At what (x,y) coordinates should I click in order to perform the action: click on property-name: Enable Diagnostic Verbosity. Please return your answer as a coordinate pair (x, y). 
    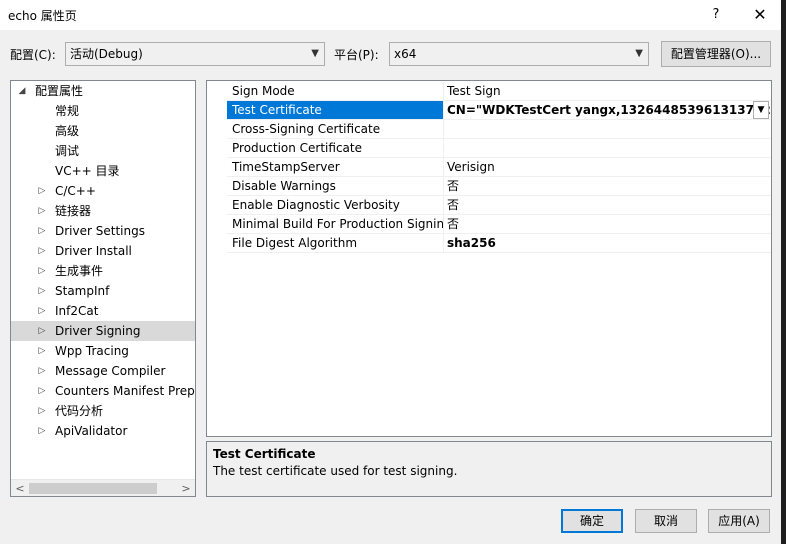
    Looking at the image, I should click on (335, 205).